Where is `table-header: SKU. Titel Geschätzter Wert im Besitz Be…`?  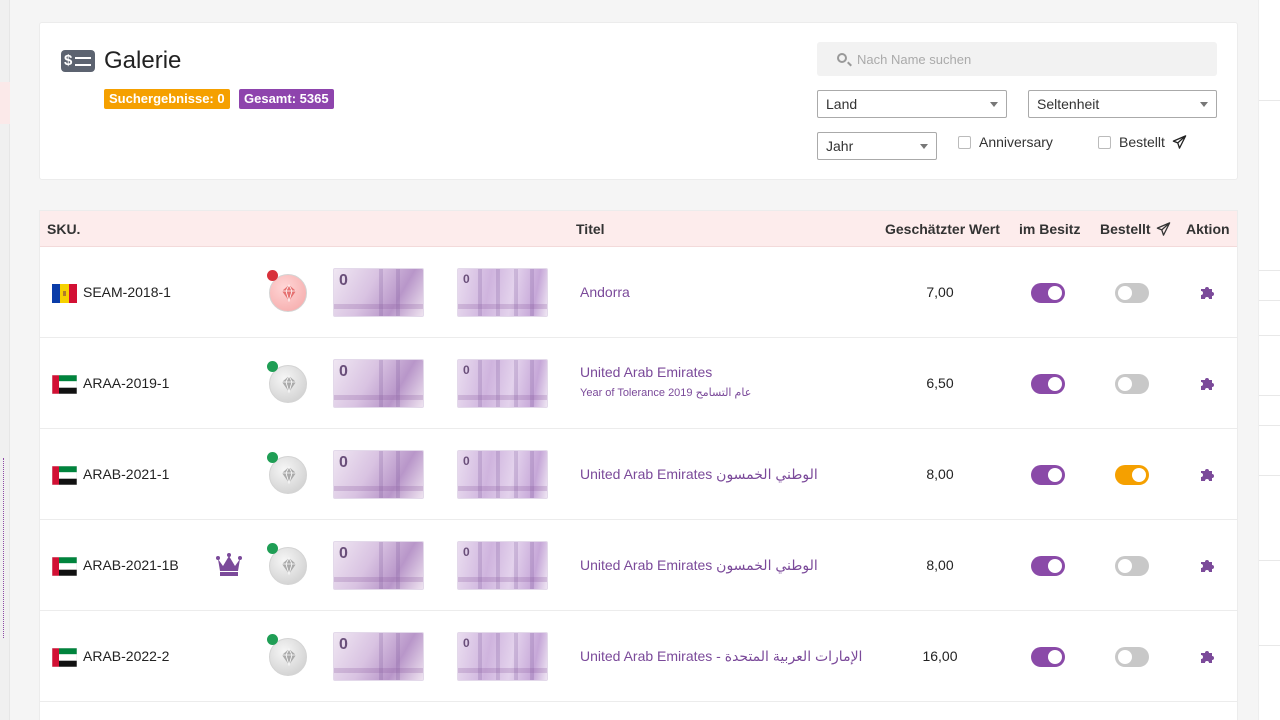 table-header: SKU. Titel Geschätzter Wert im Besitz Be… is located at coordinates (638, 229).